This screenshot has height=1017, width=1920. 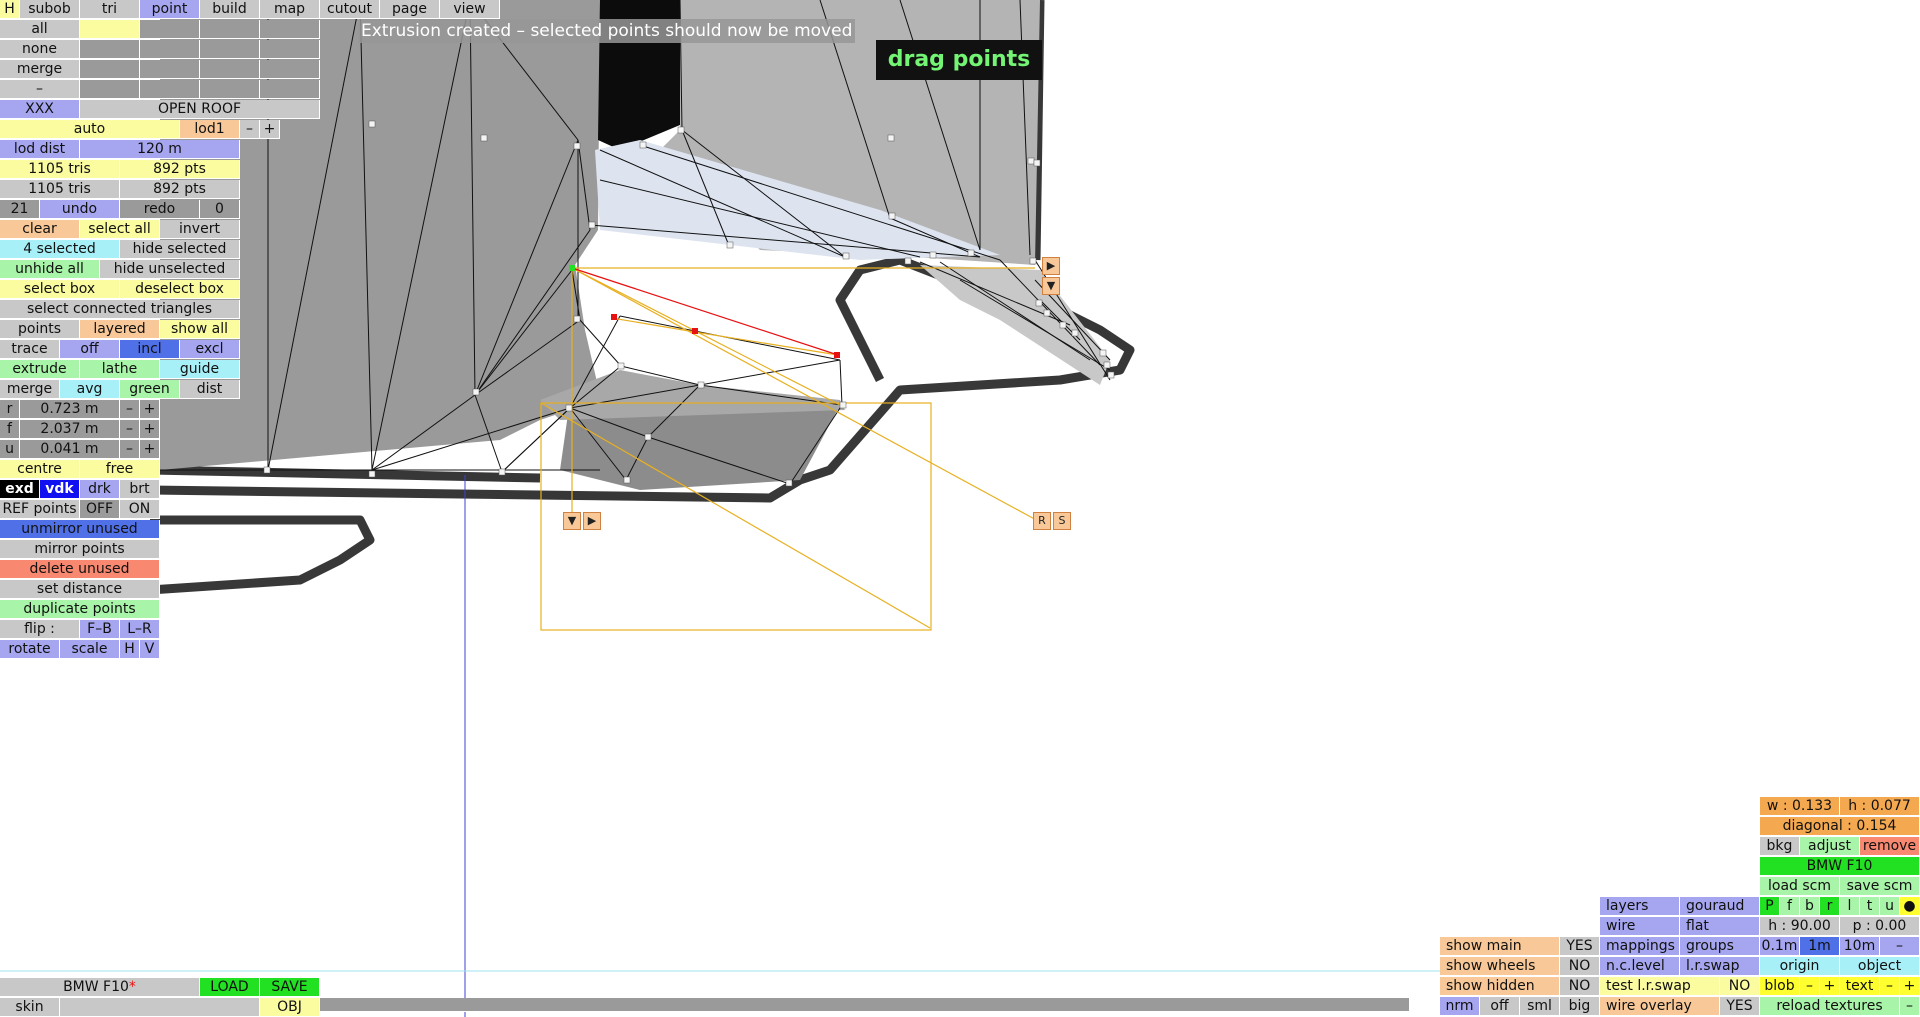 I want to click on lod-level-button: lod1, so click(x=210, y=129).